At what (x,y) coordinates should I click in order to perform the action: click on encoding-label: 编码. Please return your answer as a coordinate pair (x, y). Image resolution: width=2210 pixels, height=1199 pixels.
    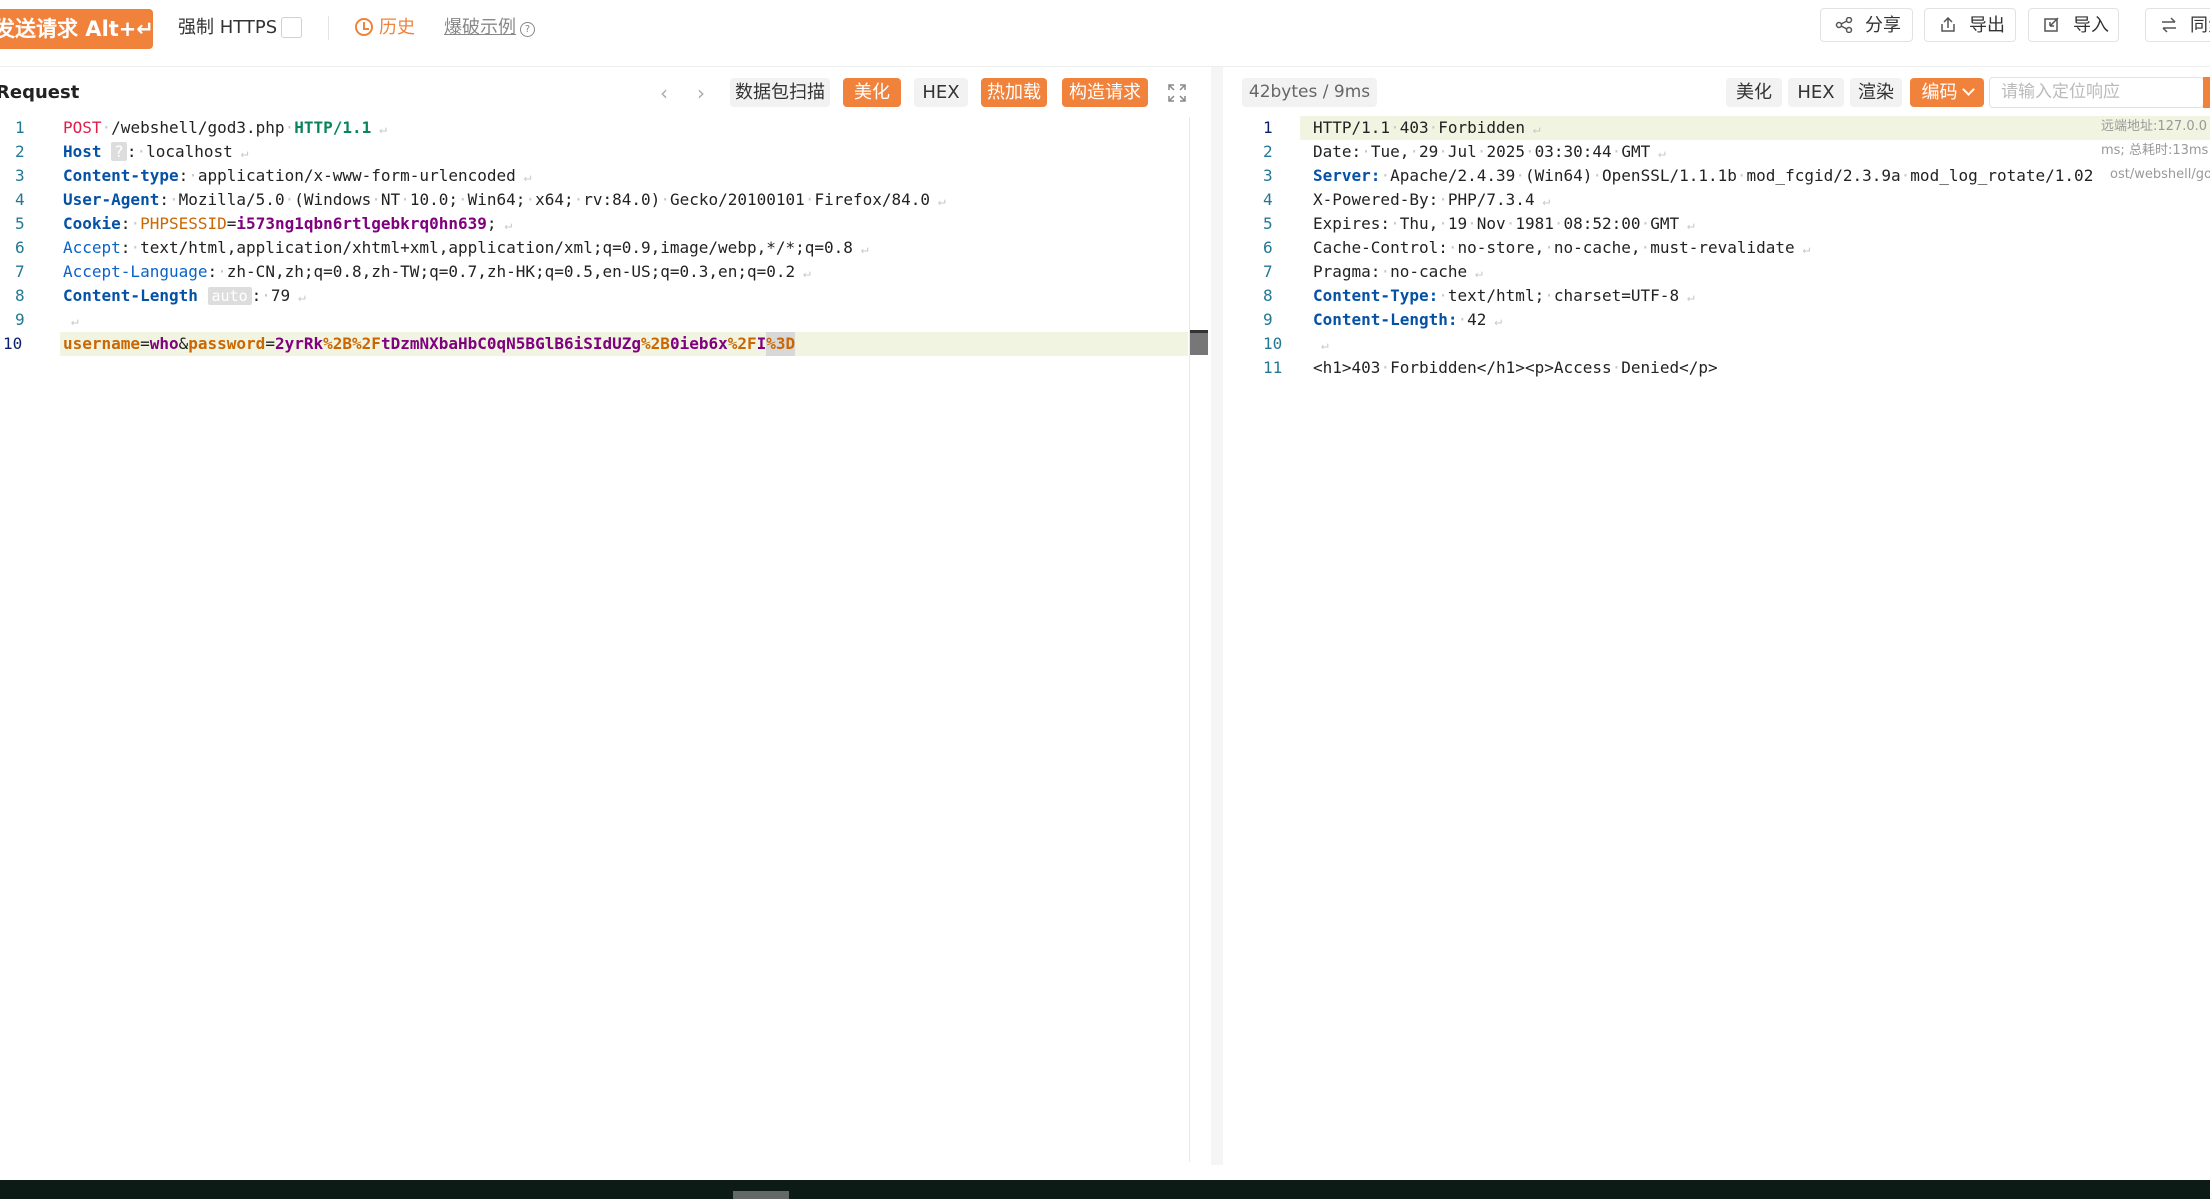
    Looking at the image, I should click on (1939, 92).